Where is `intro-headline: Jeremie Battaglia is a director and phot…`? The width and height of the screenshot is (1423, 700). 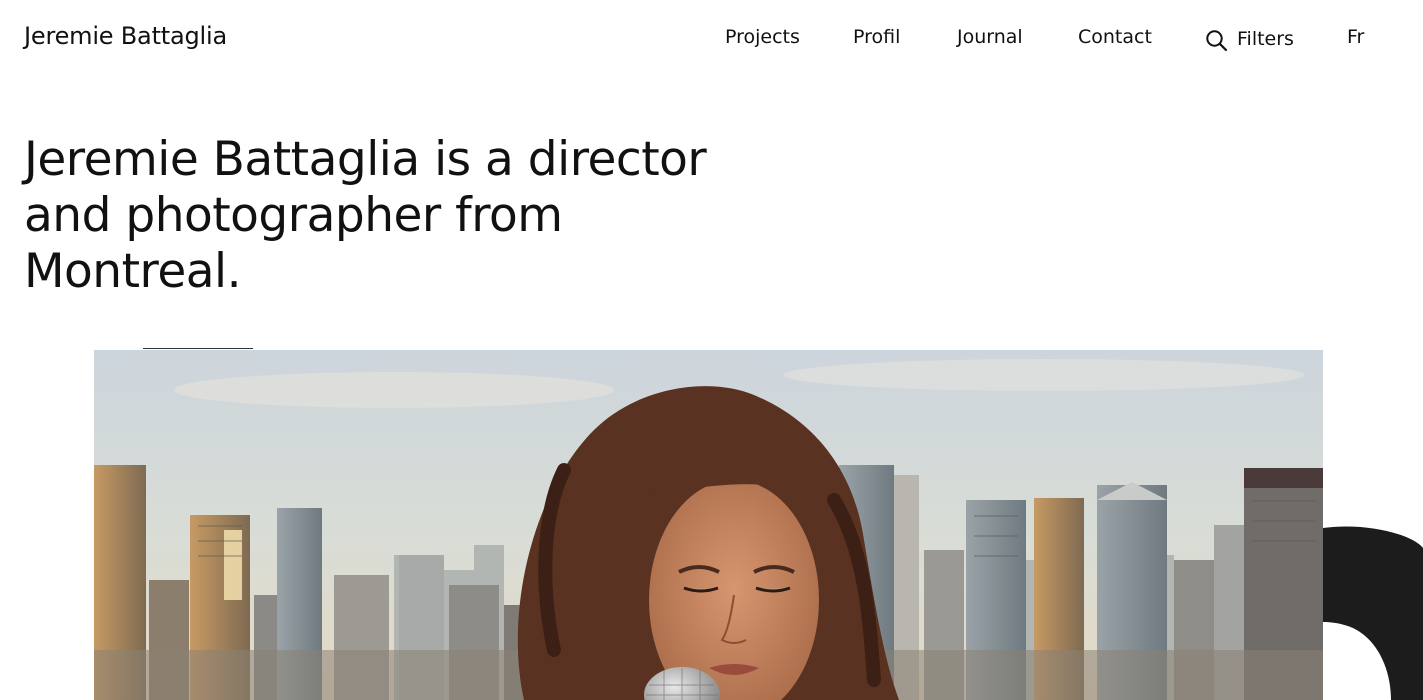 intro-headline: Jeremie Battaglia is a director and phot… is located at coordinates (365, 215).